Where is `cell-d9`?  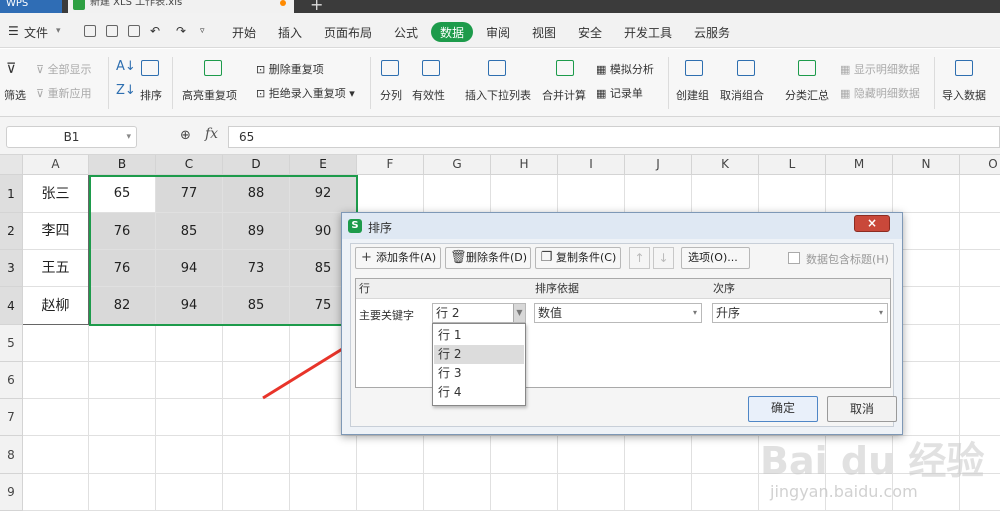 cell-d9 is located at coordinates (256, 492).